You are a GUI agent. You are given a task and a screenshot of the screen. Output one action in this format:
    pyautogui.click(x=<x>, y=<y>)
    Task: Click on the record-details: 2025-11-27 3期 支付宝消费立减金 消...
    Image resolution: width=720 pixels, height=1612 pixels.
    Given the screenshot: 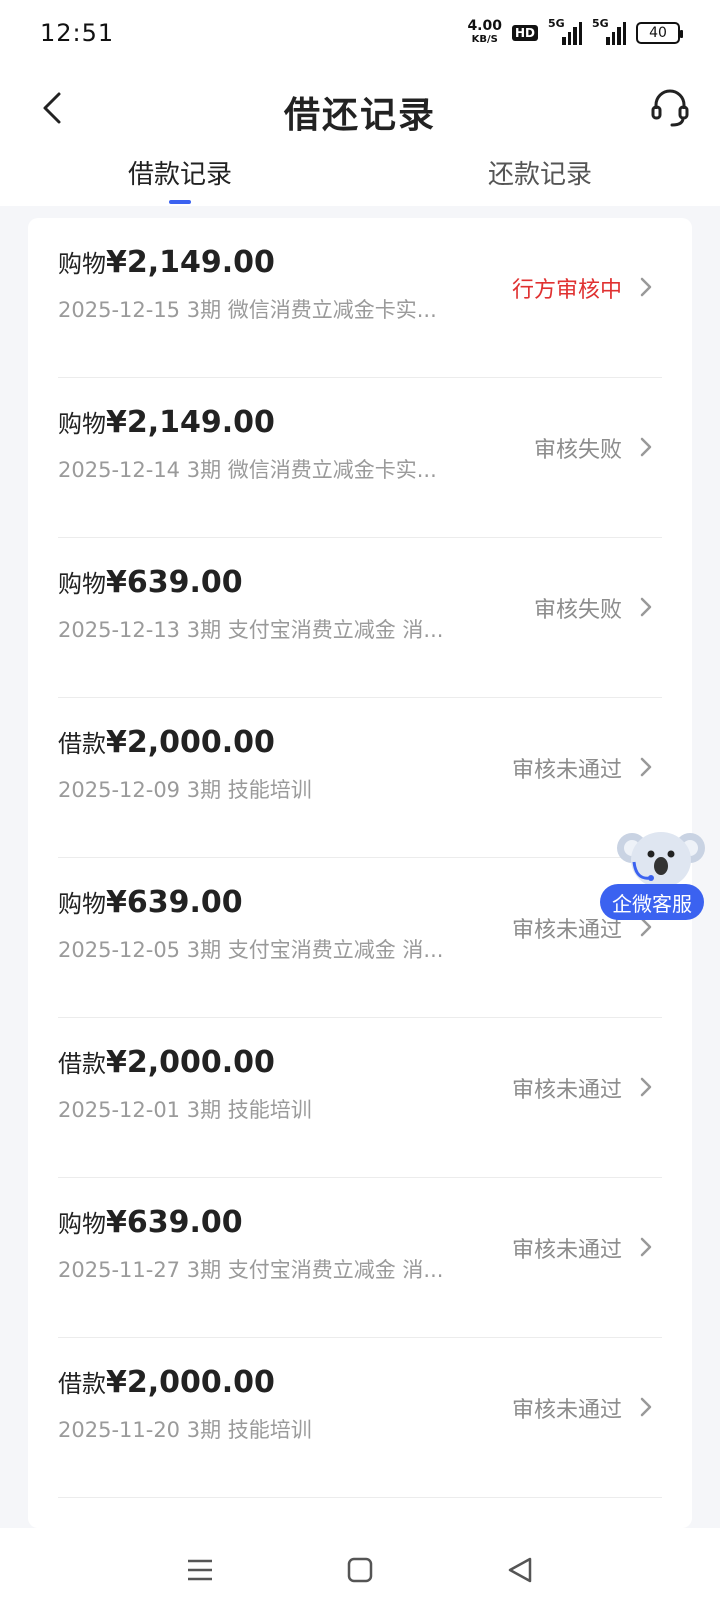 What is the action you would take?
    pyautogui.click(x=251, y=1270)
    